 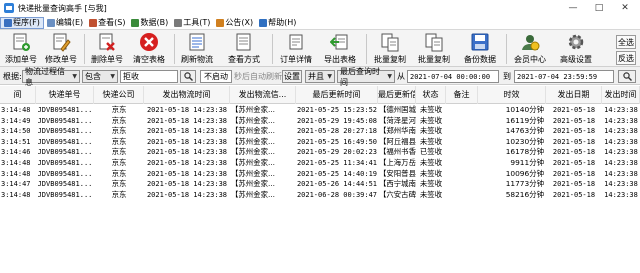 I want to click on search-icon, so click(x=627, y=76).